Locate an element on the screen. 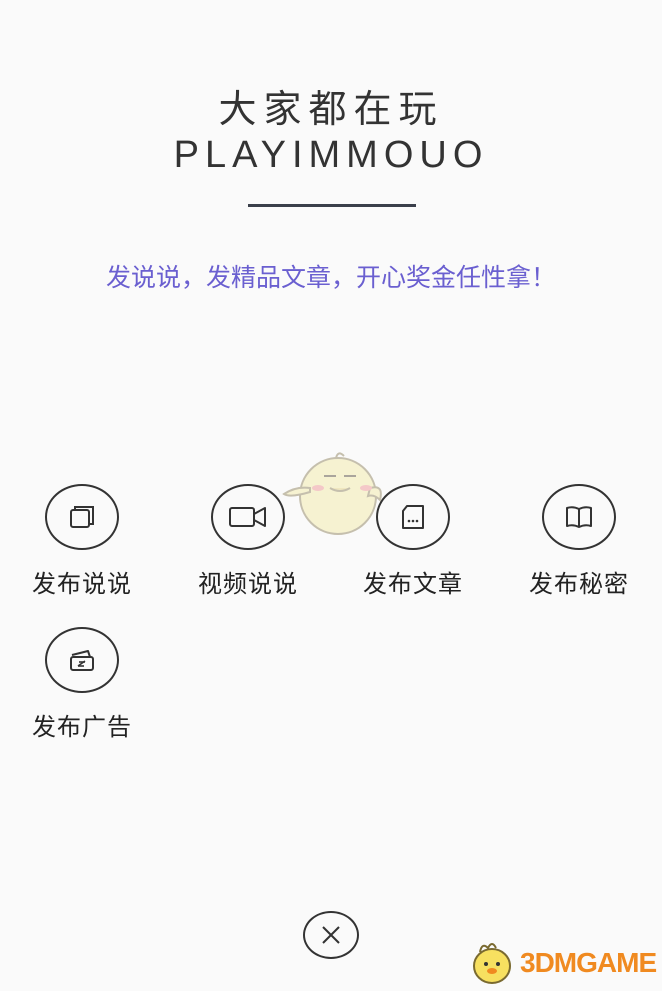  open-book-icon is located at coordinates (579, 517).